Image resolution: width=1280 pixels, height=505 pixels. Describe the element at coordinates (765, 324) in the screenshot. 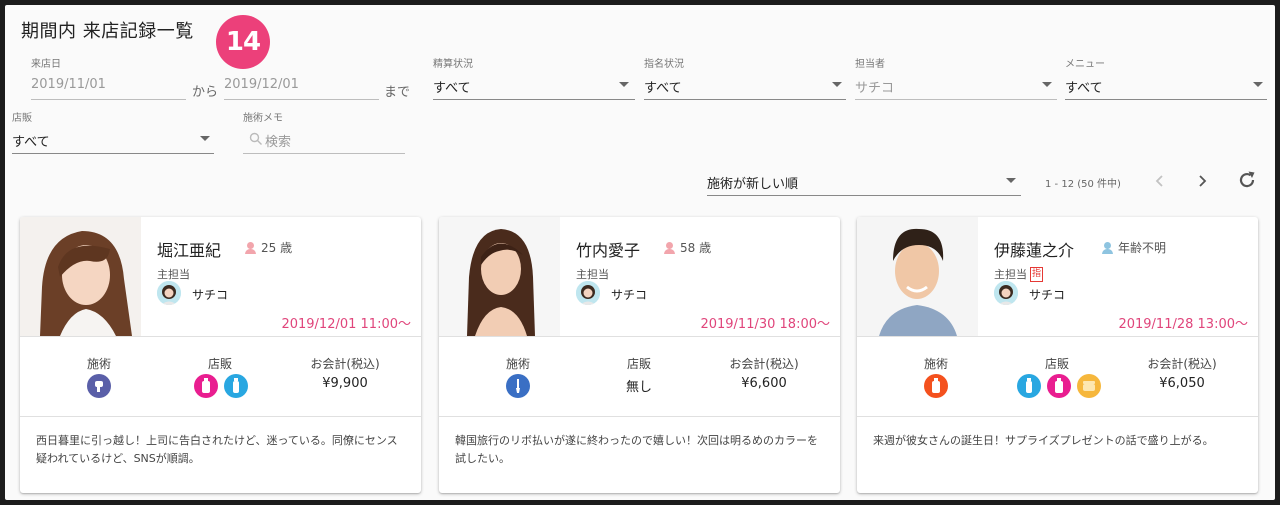

I see `visit-date: 2019/11/30 18:00〜` at that location.